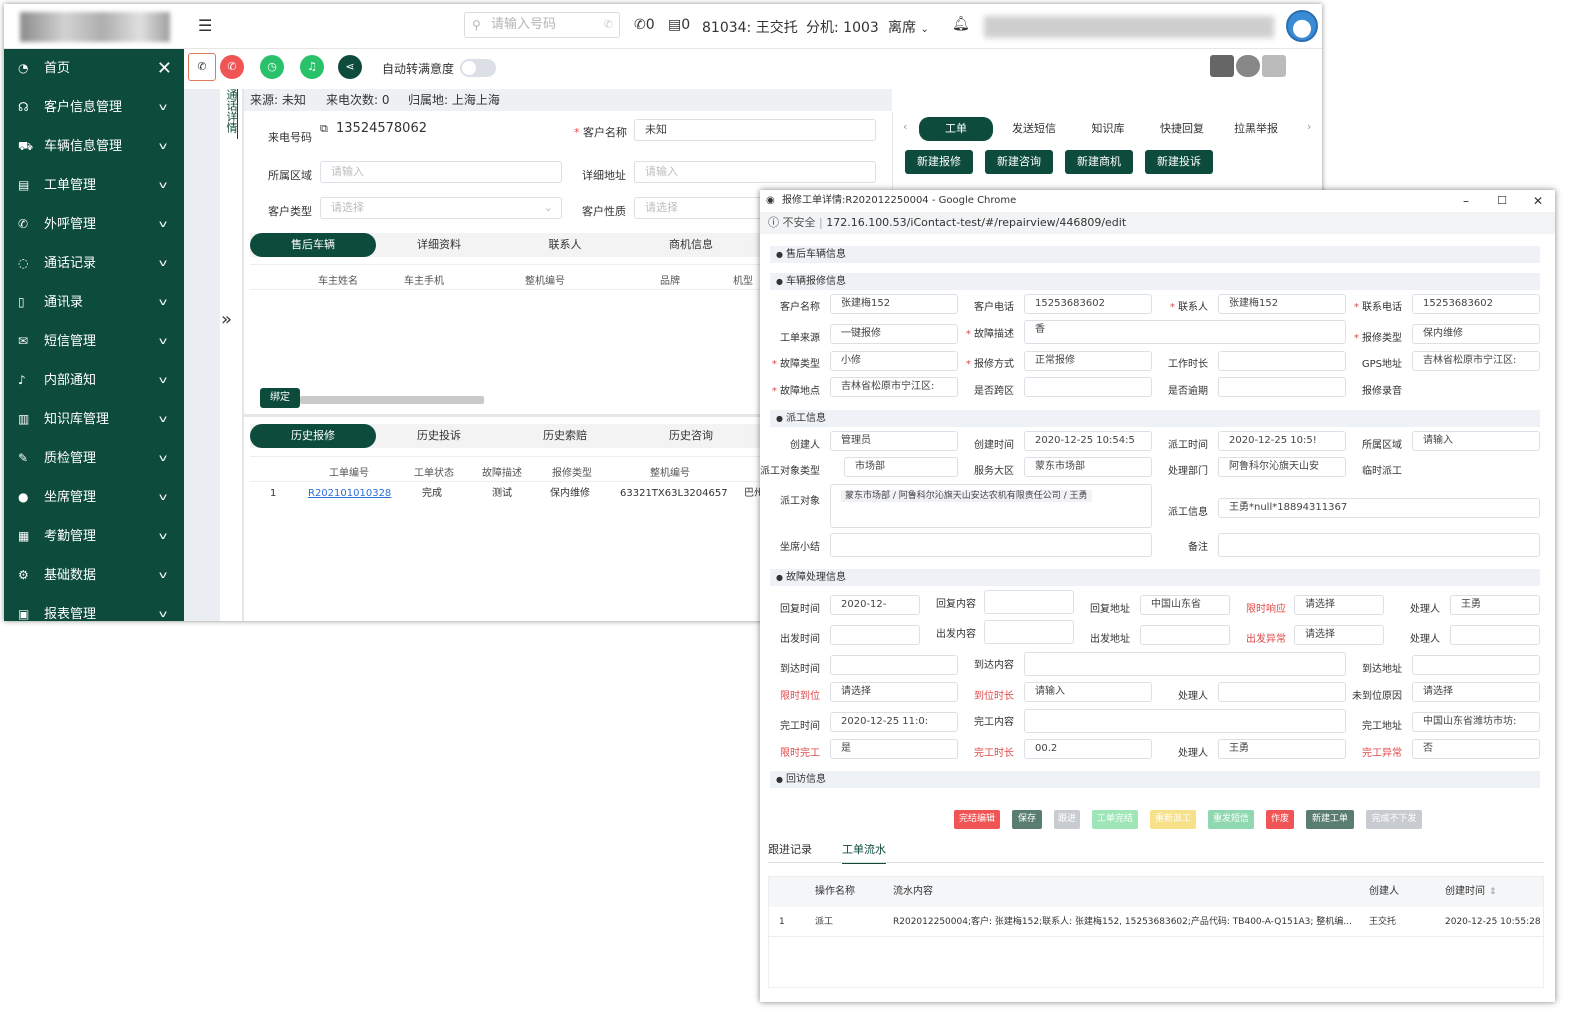 The height and width of the screenshot is (1020, 1575). I want to click on chevron-right-icon: ›, so click(1309, 126).